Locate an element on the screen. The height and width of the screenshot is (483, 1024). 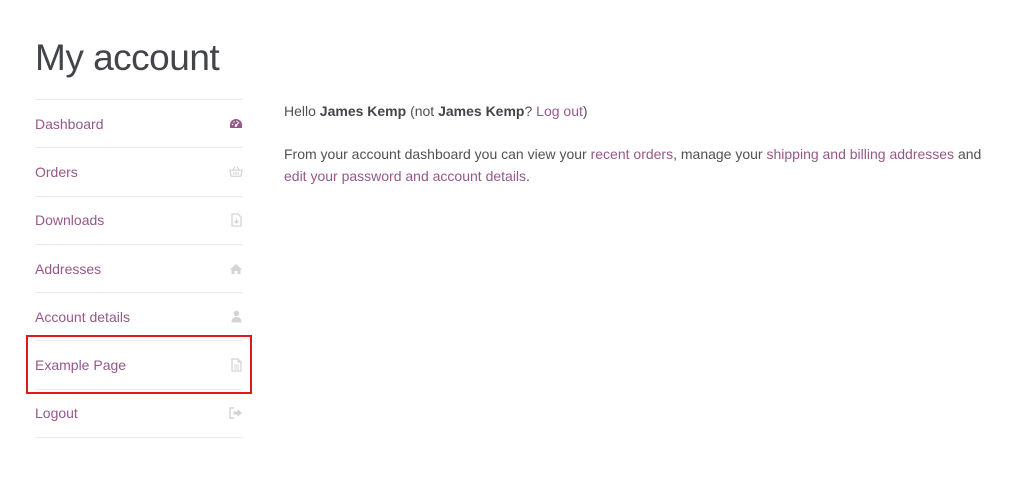
nav-item-label: Downloads is located at coordinates (70, 220).